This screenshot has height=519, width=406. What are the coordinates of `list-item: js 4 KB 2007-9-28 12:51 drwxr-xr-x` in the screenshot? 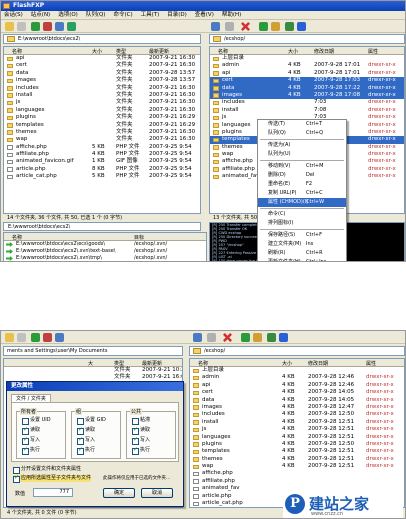 It's located at (297, 429).